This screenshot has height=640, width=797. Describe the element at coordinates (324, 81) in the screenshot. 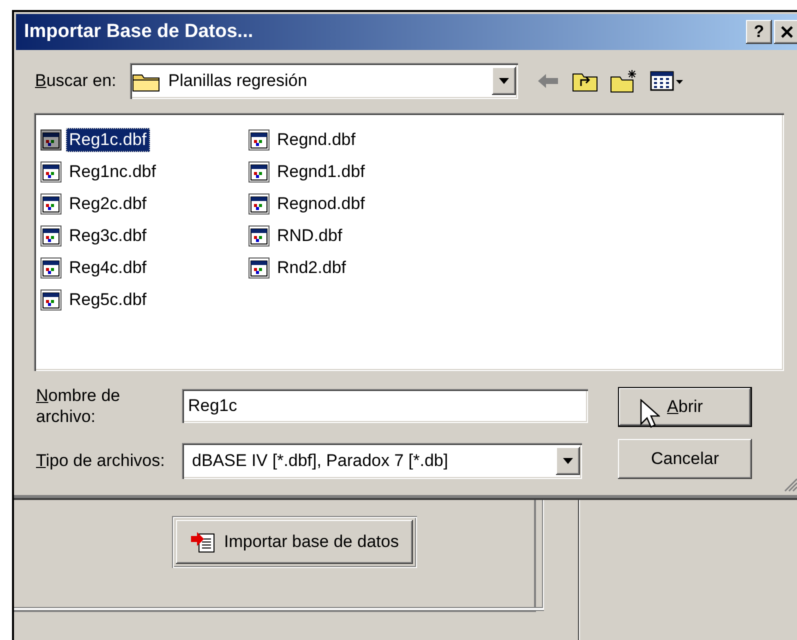

I see `look-in-dropdown: Planillas regresión` at that location.